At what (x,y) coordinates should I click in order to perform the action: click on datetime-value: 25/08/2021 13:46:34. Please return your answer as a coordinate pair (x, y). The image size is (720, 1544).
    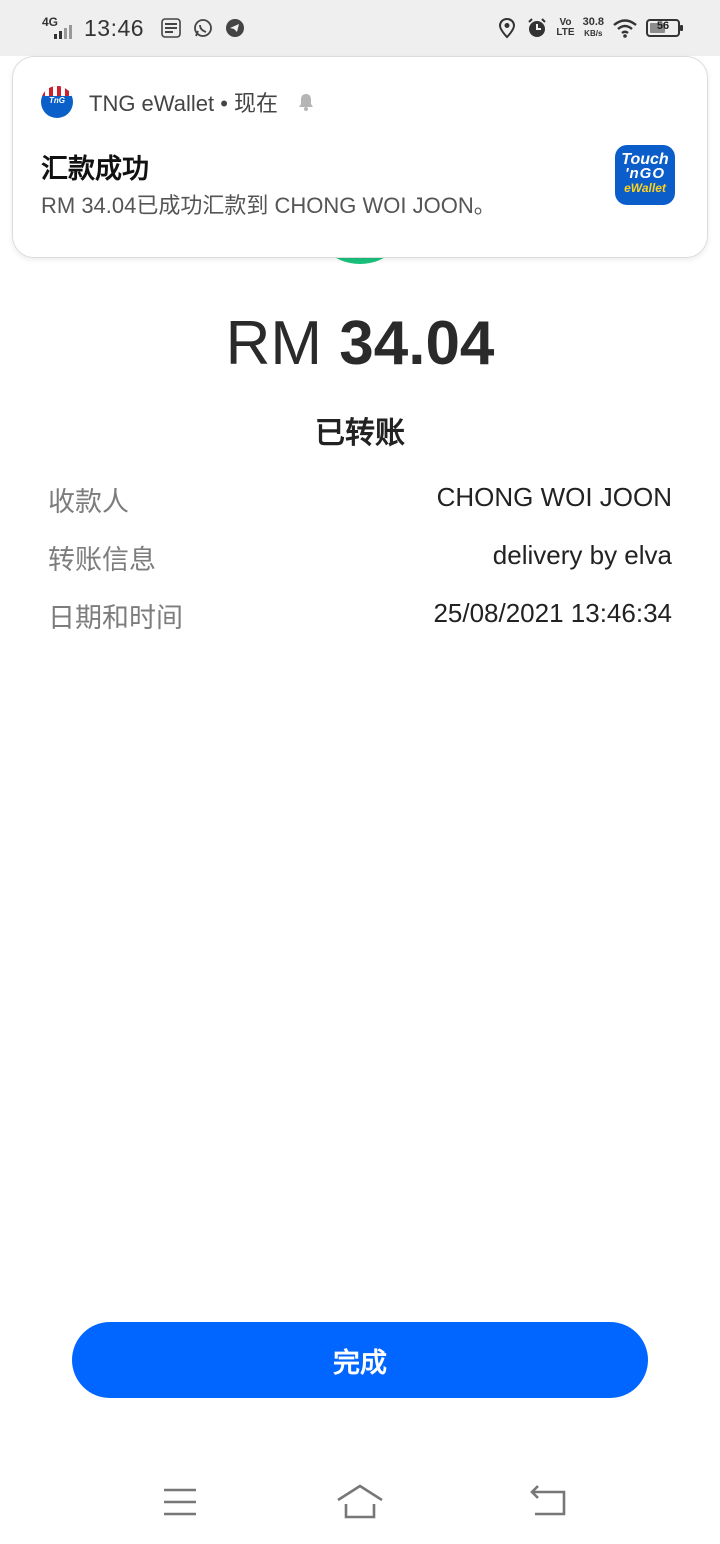
    Looking at the image, I should click on (552, 613).